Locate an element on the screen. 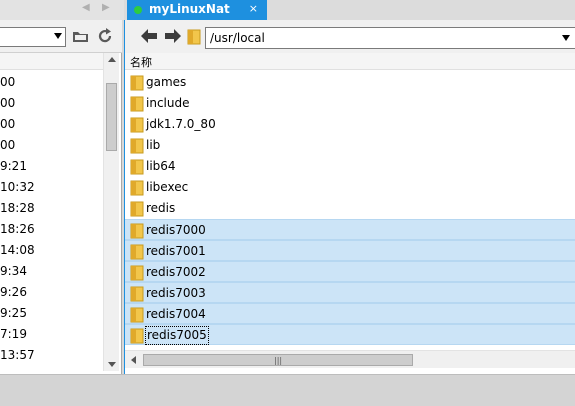  list-item: 18:28 is located at coordinates (52, 208).